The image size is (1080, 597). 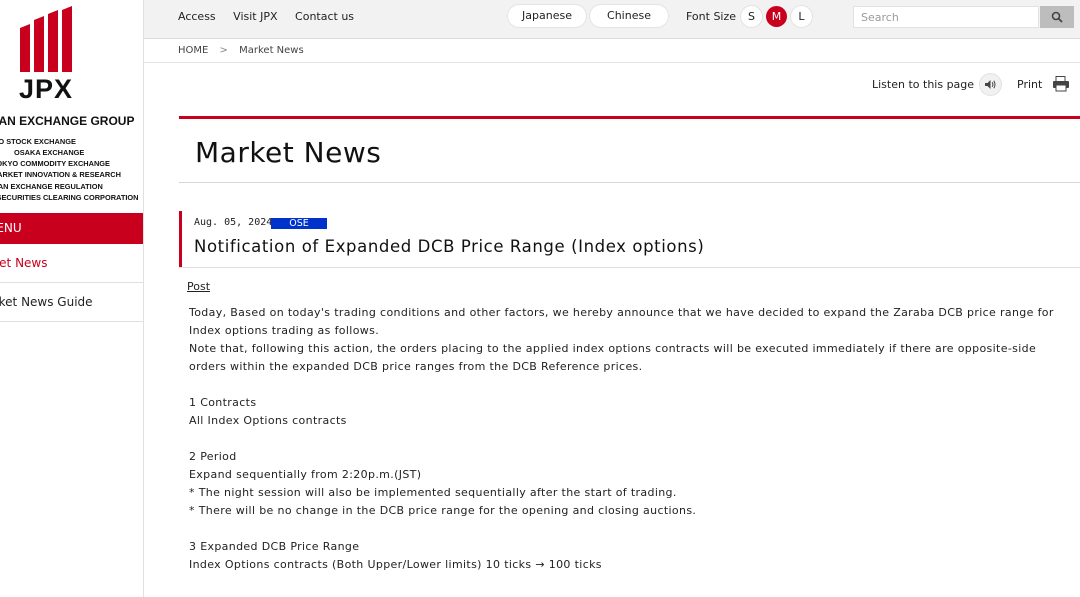 What do you see at coordinates (801, 16) in the screenshot?
I see `font-size-large-button: L` at bounding box center [801, 16].